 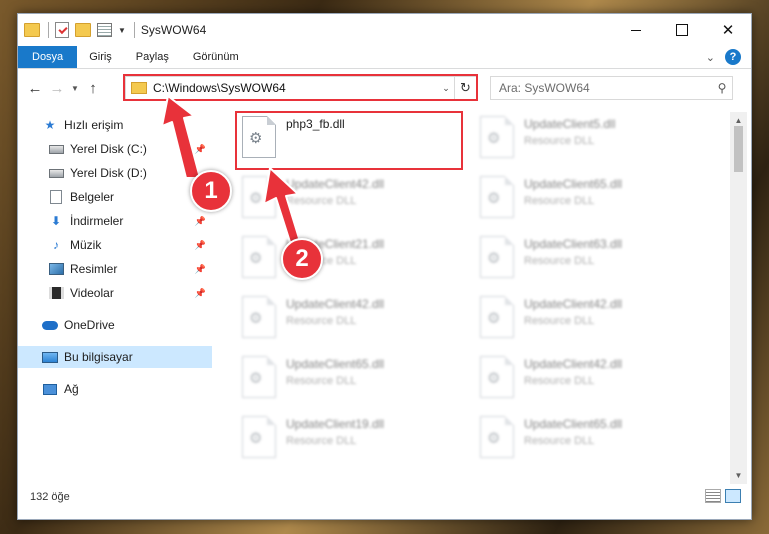 What do you see at coordinates (48, 57) in the screenshot?
I see `tab-file: Dosya` at bounding box center [48, 57].